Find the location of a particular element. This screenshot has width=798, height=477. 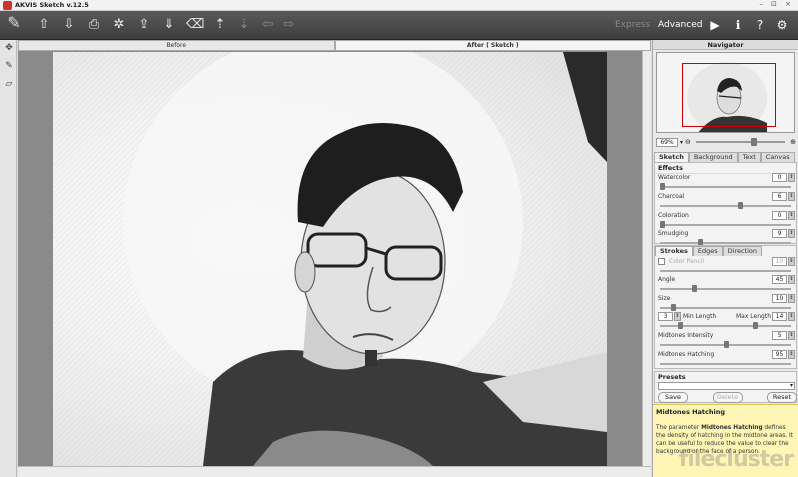

zoom-level: 69% is located at coordinates (667, 142).